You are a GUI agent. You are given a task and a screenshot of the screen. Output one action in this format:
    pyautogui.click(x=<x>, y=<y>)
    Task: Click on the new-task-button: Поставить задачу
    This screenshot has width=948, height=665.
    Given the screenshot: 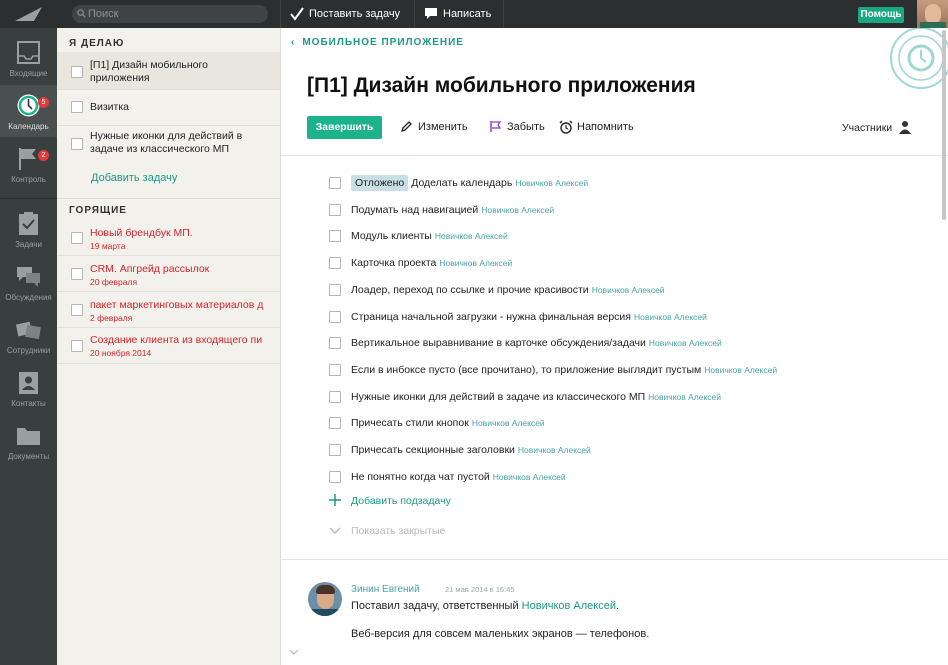 What is the action you would take?
    pyautogui.click(x=345, y=14)
    